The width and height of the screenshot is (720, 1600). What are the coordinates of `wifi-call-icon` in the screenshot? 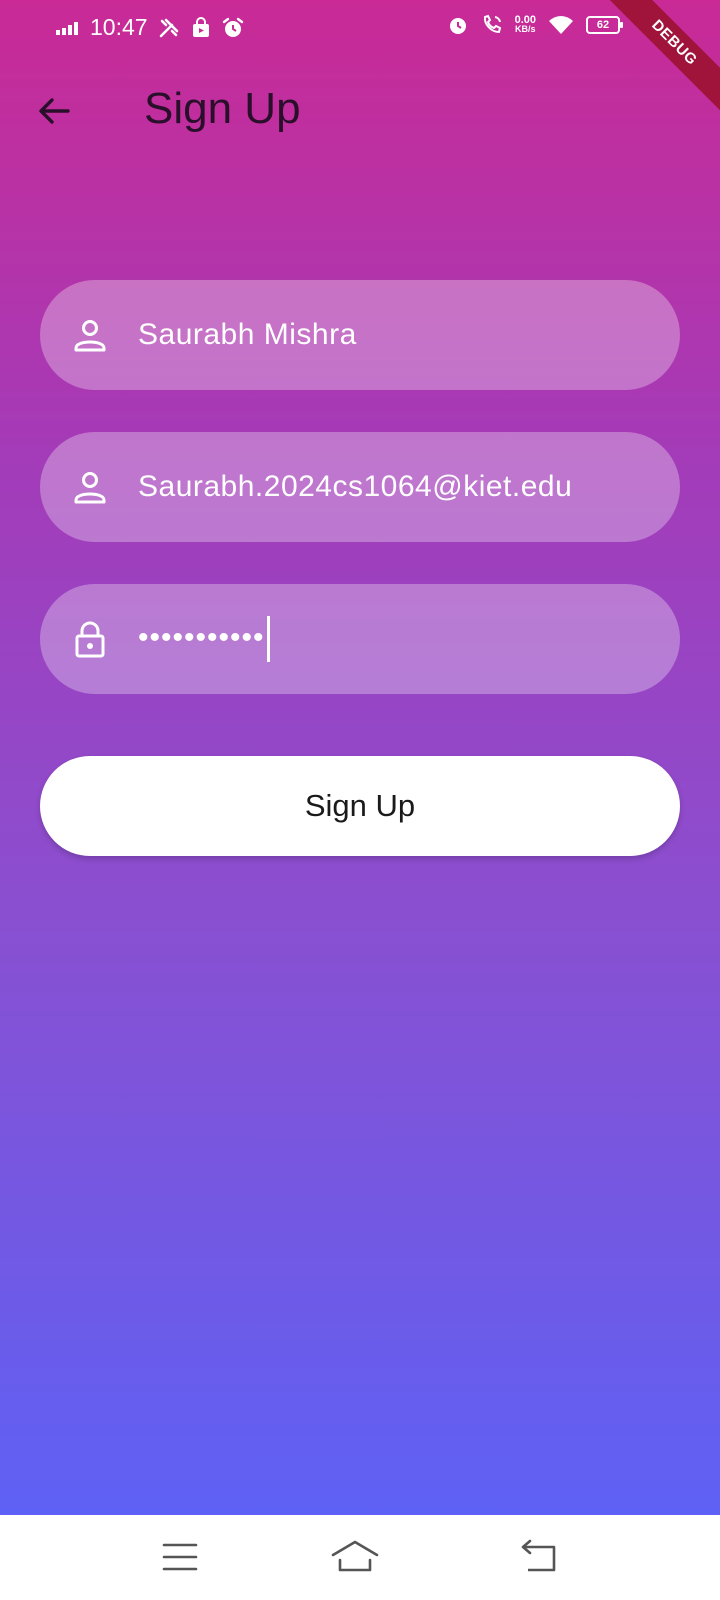 It's located at (492, 25).